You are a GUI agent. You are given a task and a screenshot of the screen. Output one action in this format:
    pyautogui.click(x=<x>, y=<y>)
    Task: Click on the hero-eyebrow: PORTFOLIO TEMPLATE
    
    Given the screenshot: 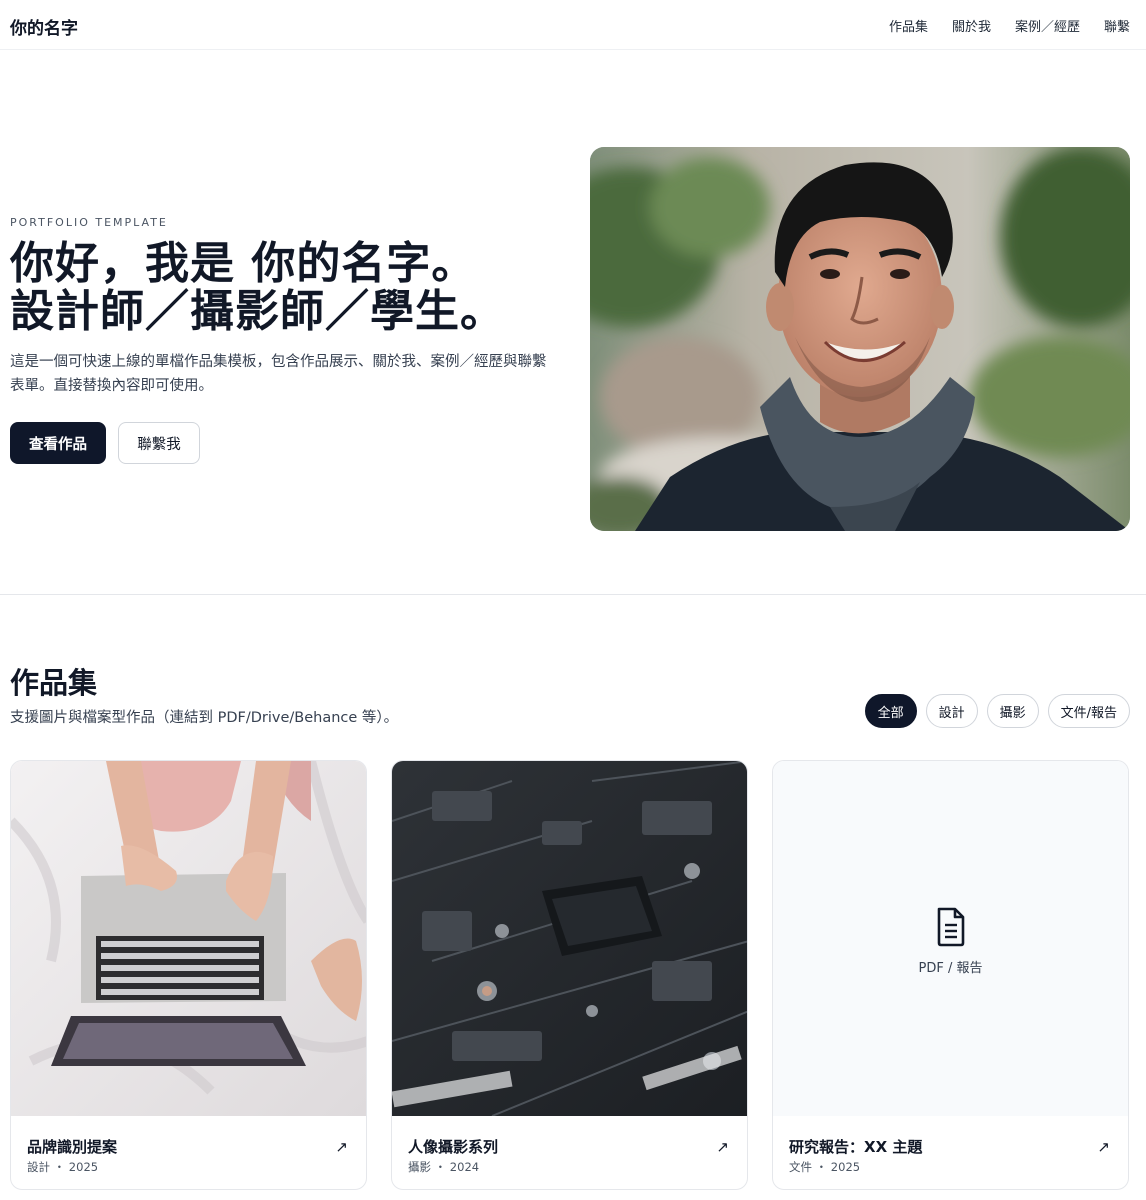 What is the action you would take?
    pyautogui.click(x=89, y=222)
    